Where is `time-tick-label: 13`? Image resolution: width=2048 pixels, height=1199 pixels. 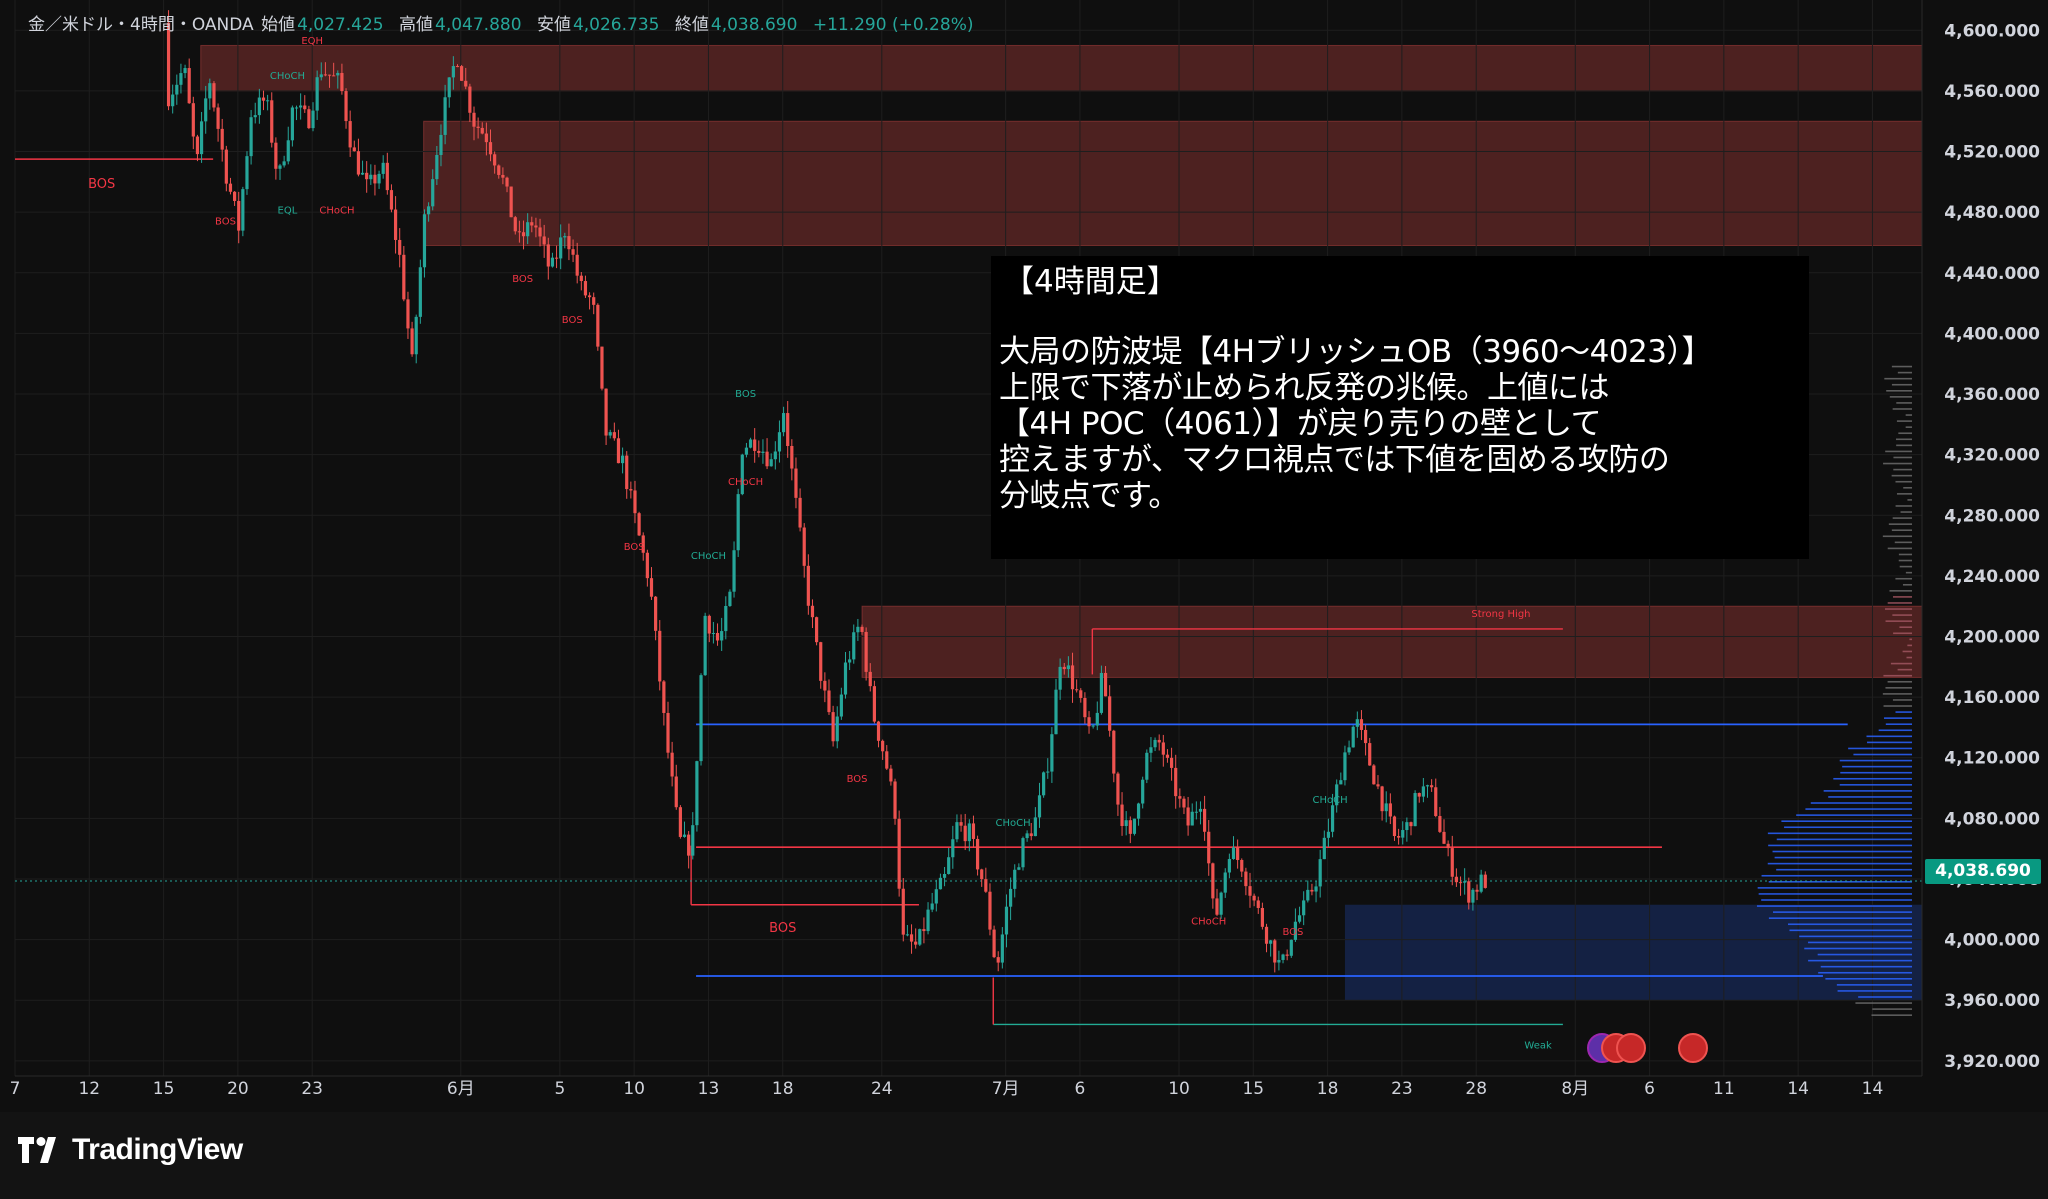
time-tick-label: 13 is located at coordinates (709, 1089).